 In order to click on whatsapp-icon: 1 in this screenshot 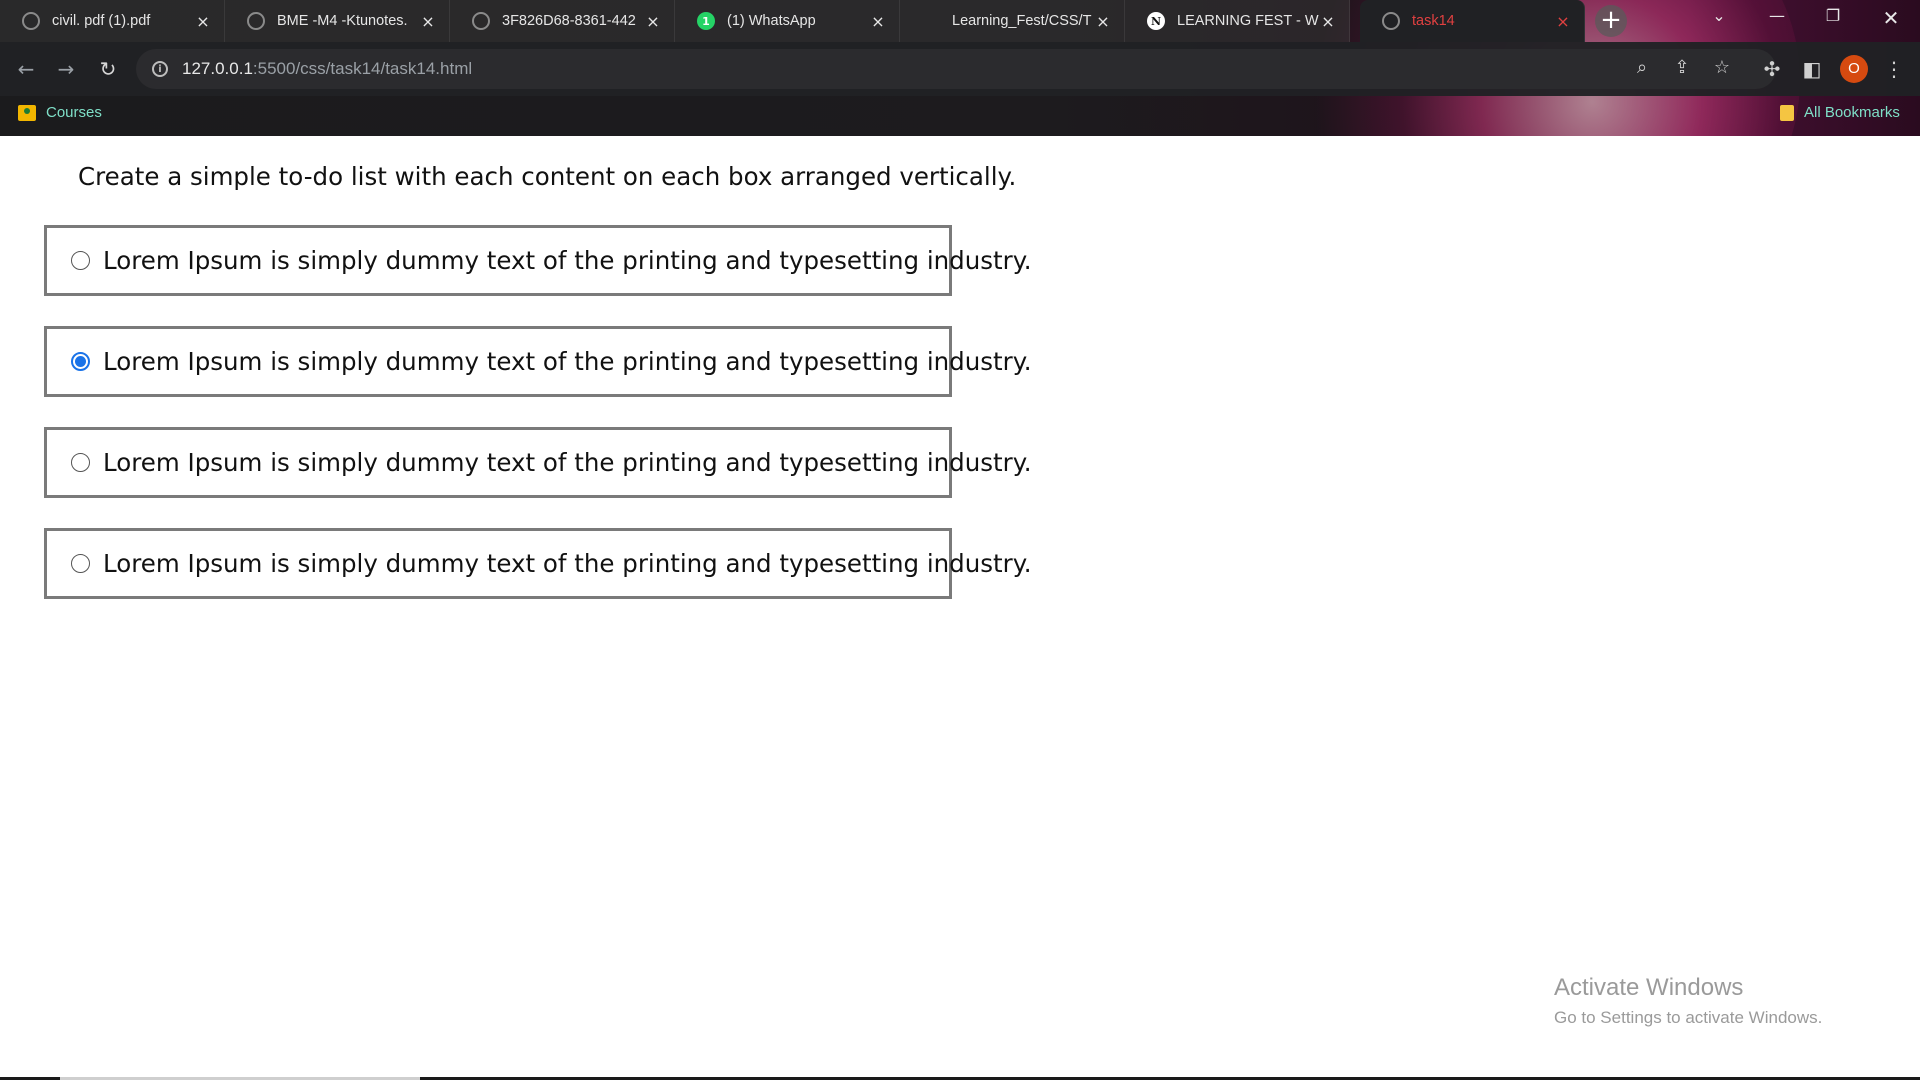, I will do `click(706, 21)`.